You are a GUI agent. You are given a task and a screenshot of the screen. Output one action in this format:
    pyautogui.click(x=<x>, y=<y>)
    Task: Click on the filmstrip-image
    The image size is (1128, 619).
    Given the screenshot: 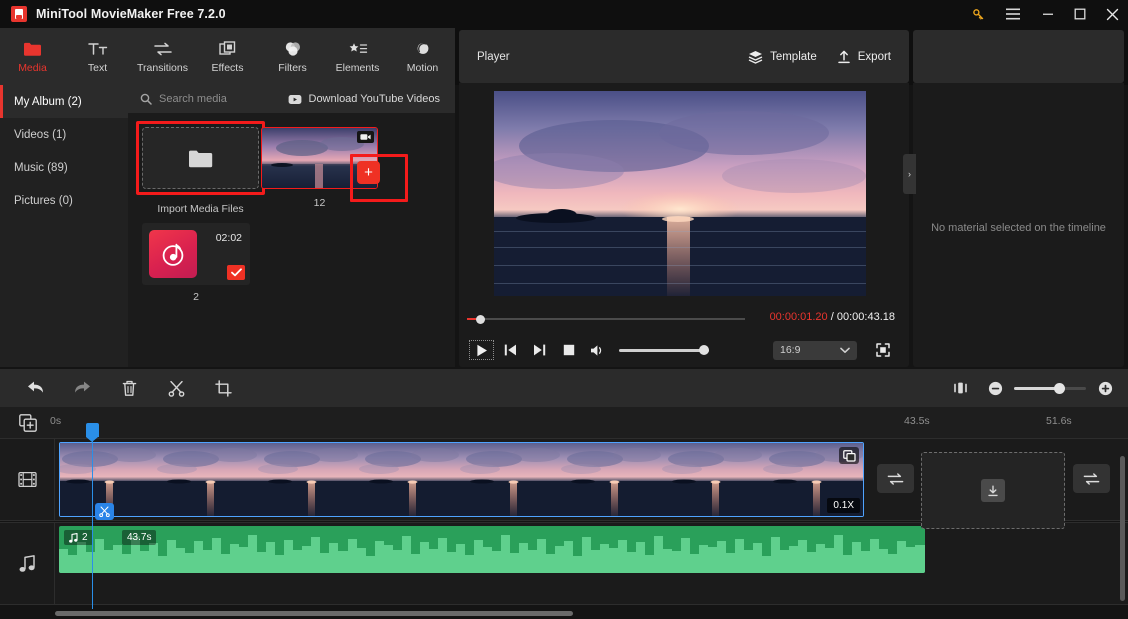 What is the action you would take?
    pyautogui.click(x=461, y=479)
    